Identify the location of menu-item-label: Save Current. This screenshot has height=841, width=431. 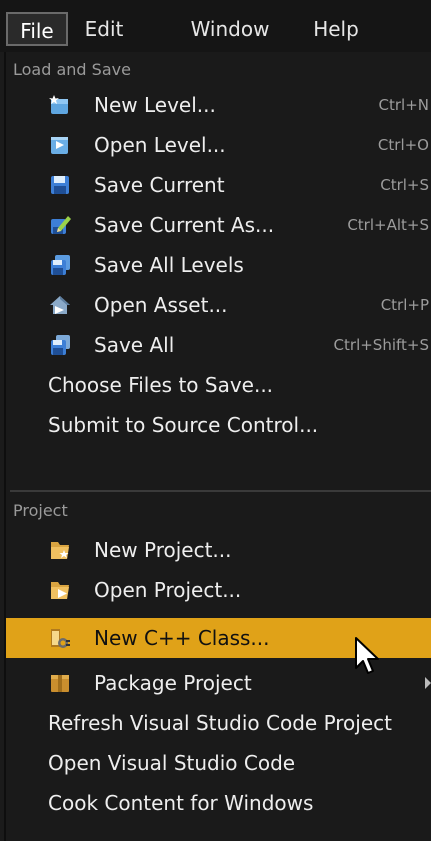
(159, 185).